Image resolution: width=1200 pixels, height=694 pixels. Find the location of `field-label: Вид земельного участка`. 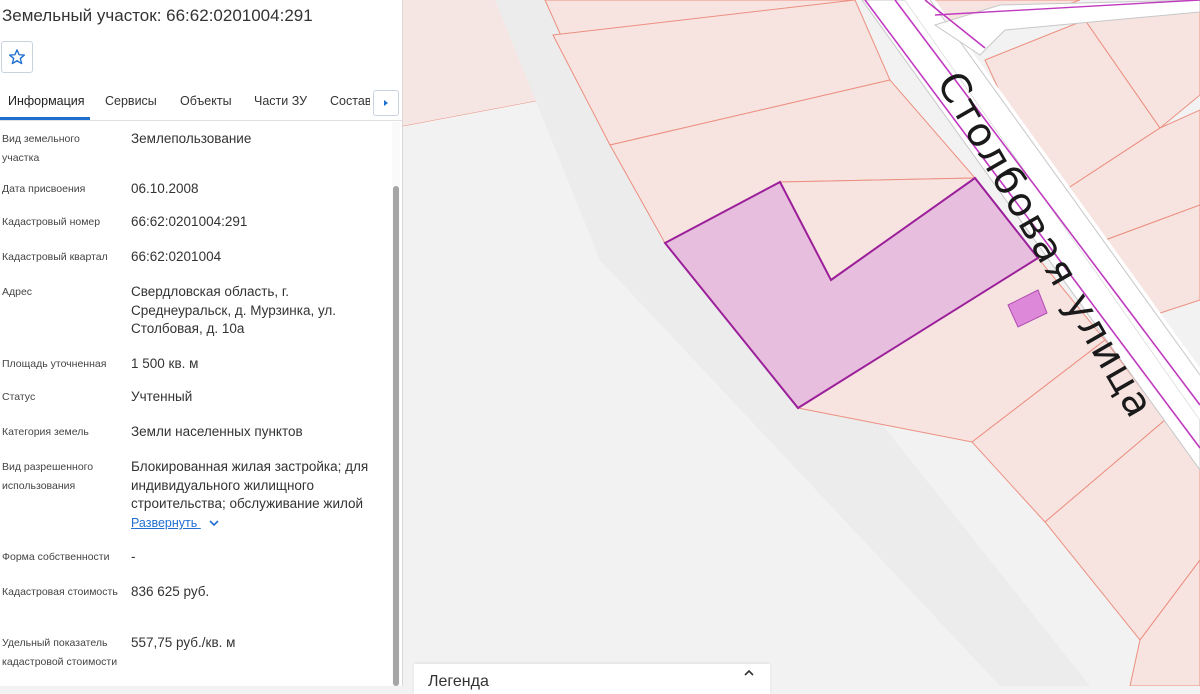

field-label: Вид земельного участка is located at coordinates (41, 148).